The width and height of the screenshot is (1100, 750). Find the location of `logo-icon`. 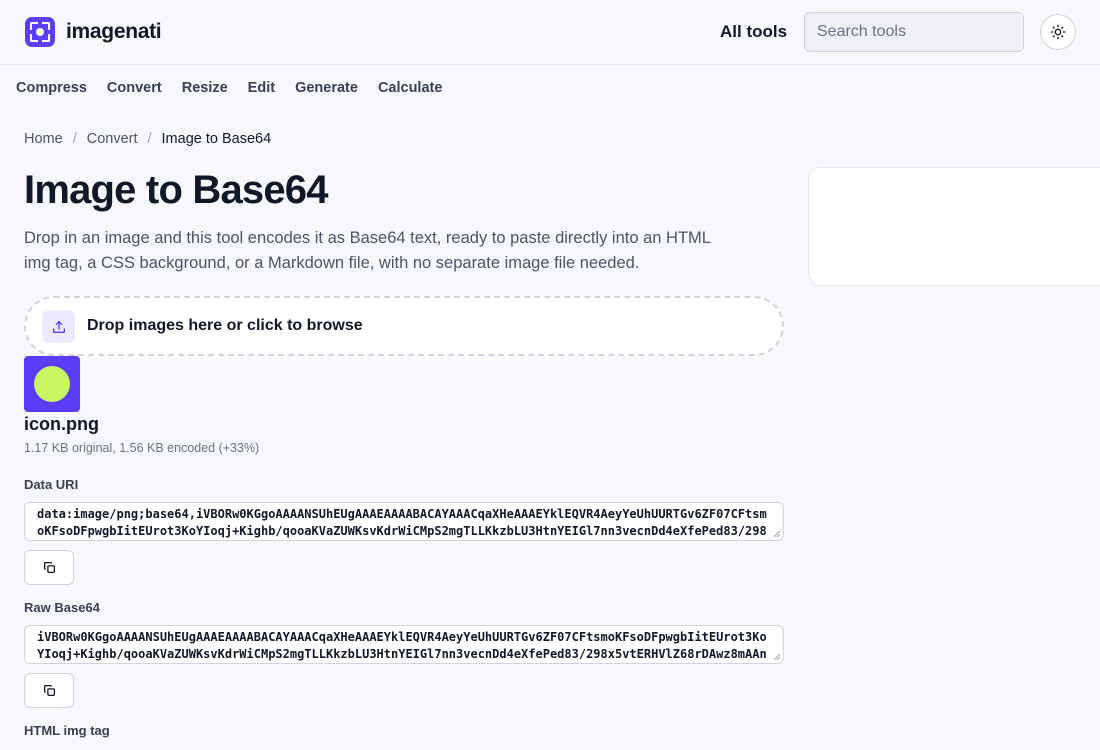

logo-icon is located at coordinates (40, 32).